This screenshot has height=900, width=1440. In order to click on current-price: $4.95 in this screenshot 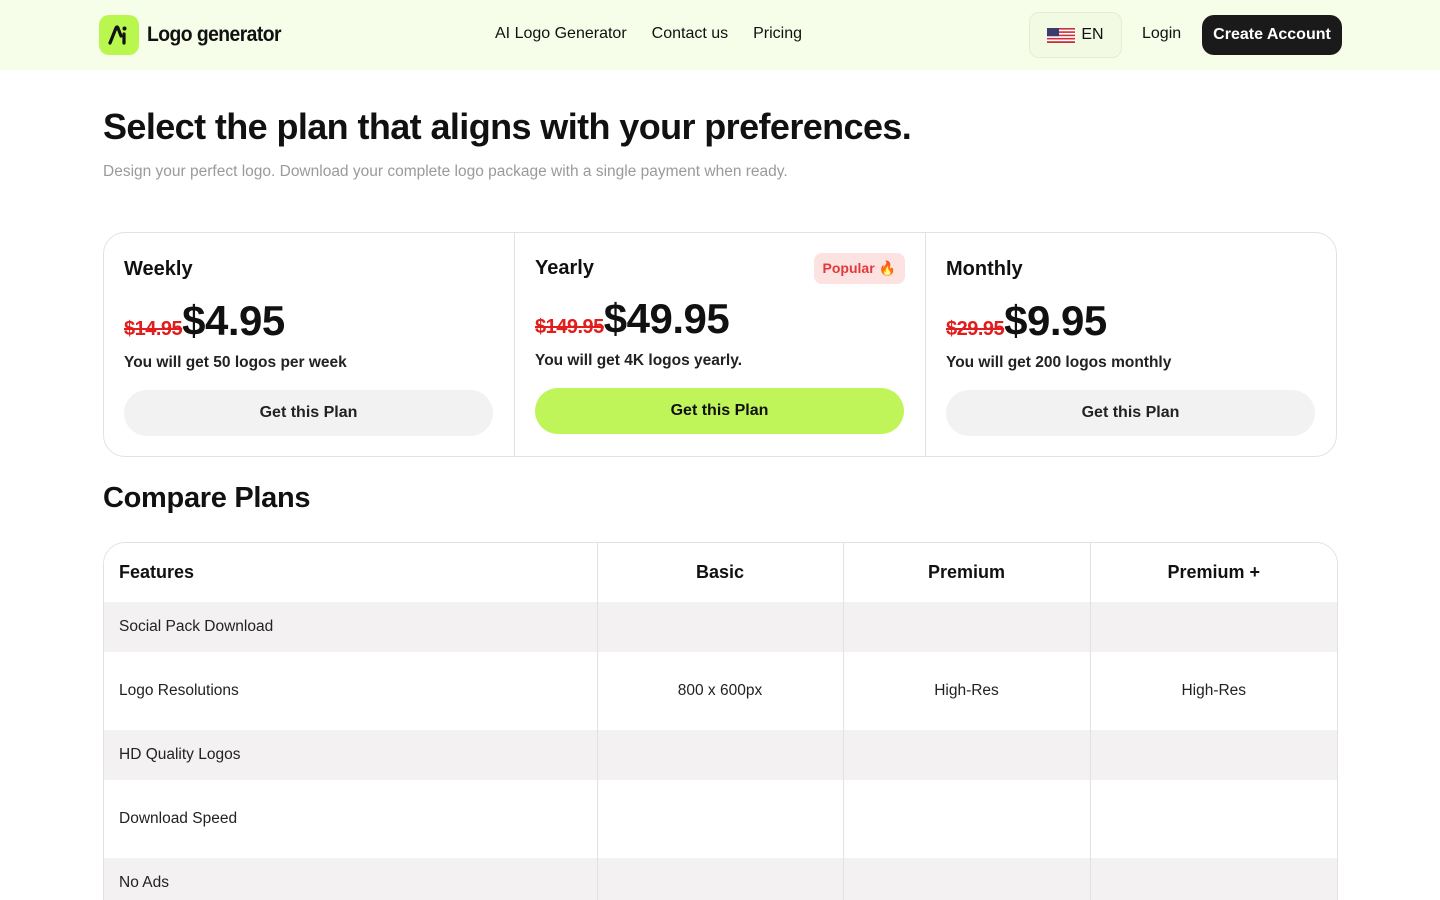, I will do `click(233, 320)`.